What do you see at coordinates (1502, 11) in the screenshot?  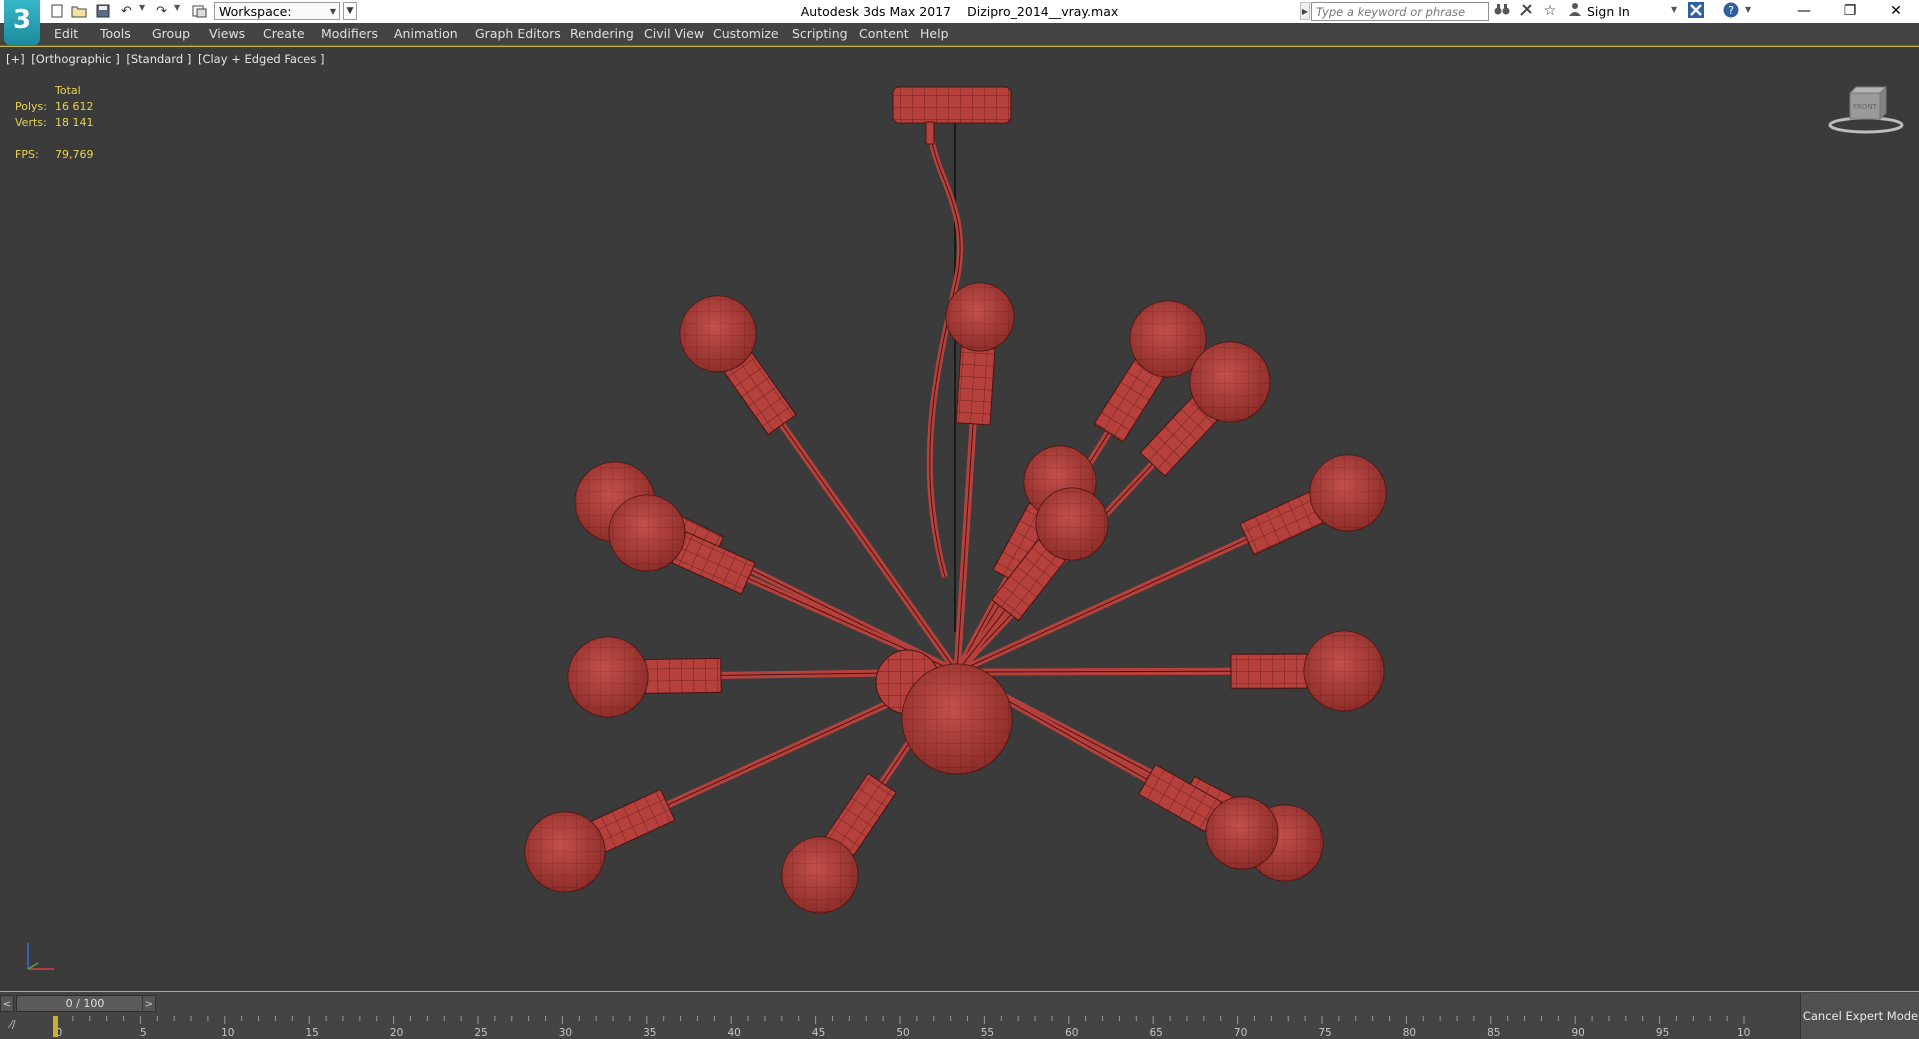 I see `binoculars-icon` at bounding box center [1502, 11].